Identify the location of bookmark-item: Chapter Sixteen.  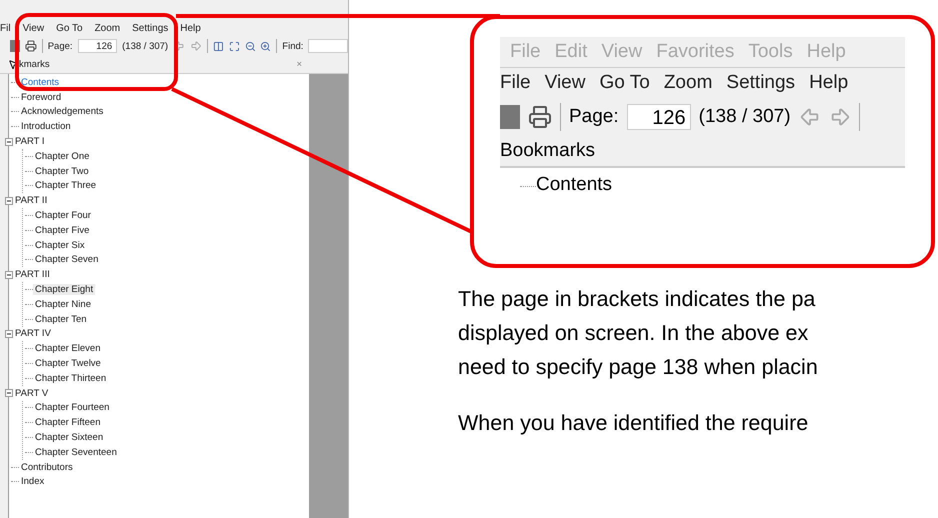
(69, 438).